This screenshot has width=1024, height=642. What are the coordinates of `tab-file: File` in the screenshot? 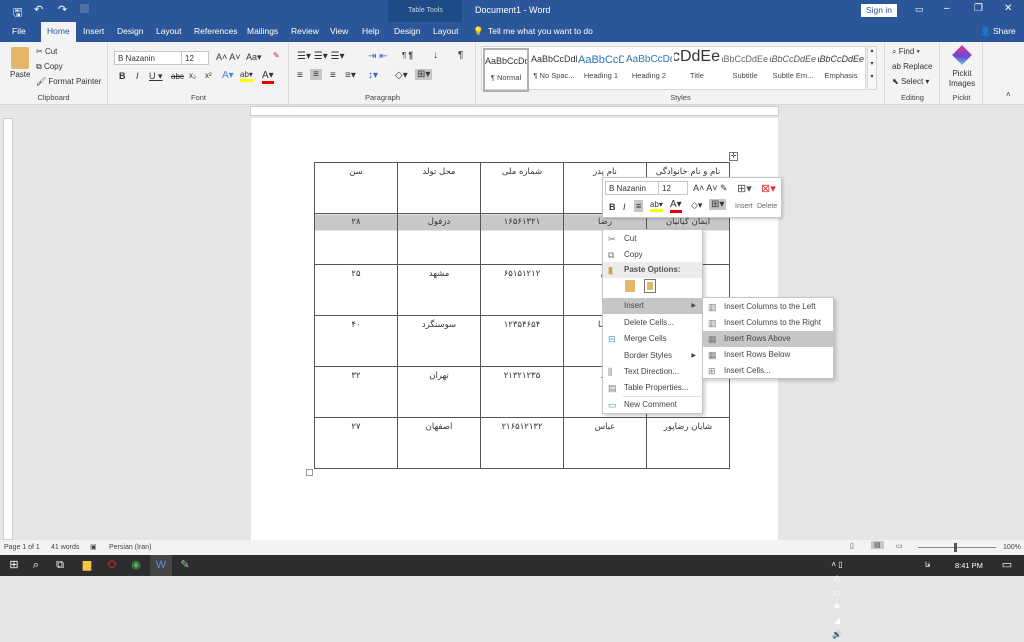 It's located at (19, 31).